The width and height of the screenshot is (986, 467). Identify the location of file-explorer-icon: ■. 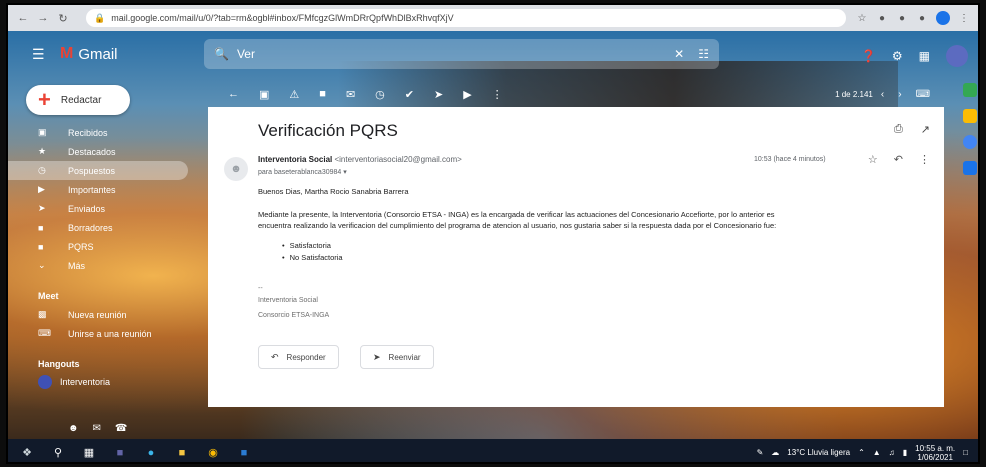
(182, 453).